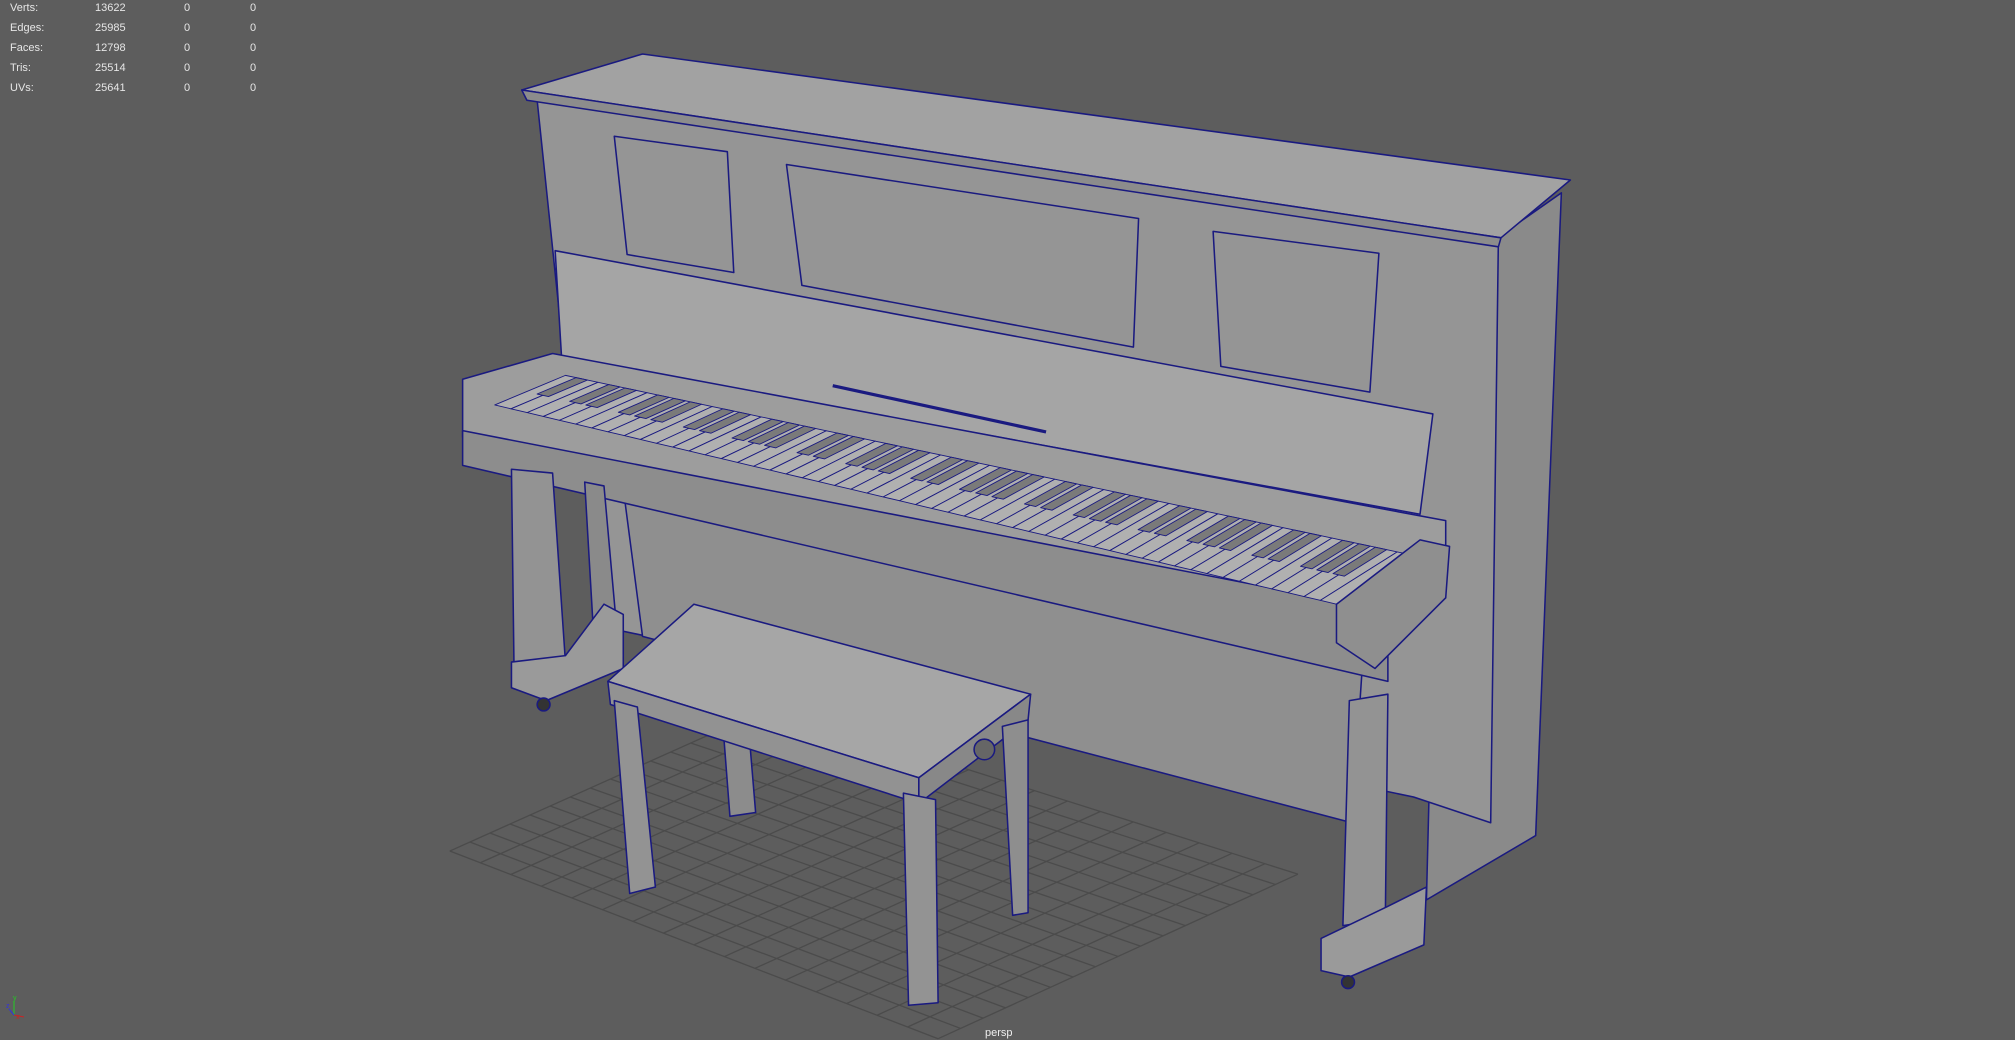 This screenshot has width=2015, height=1040. I want to click on axis-z-label: z, so click(8, 1006).